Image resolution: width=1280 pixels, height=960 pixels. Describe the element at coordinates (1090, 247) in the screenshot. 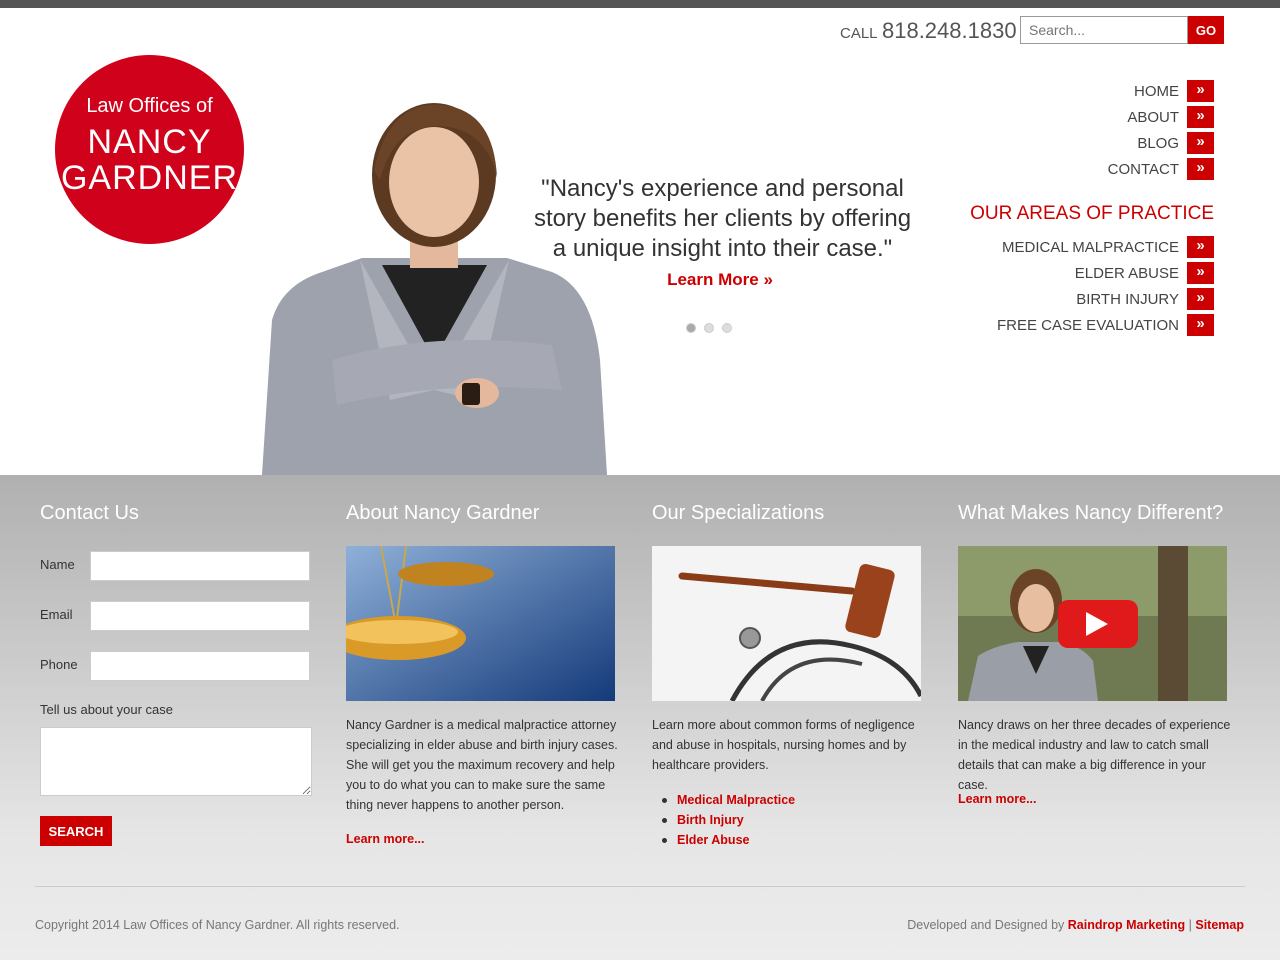

I see `practice-item-label: MEDICAL MALPRACTICE` at that location.